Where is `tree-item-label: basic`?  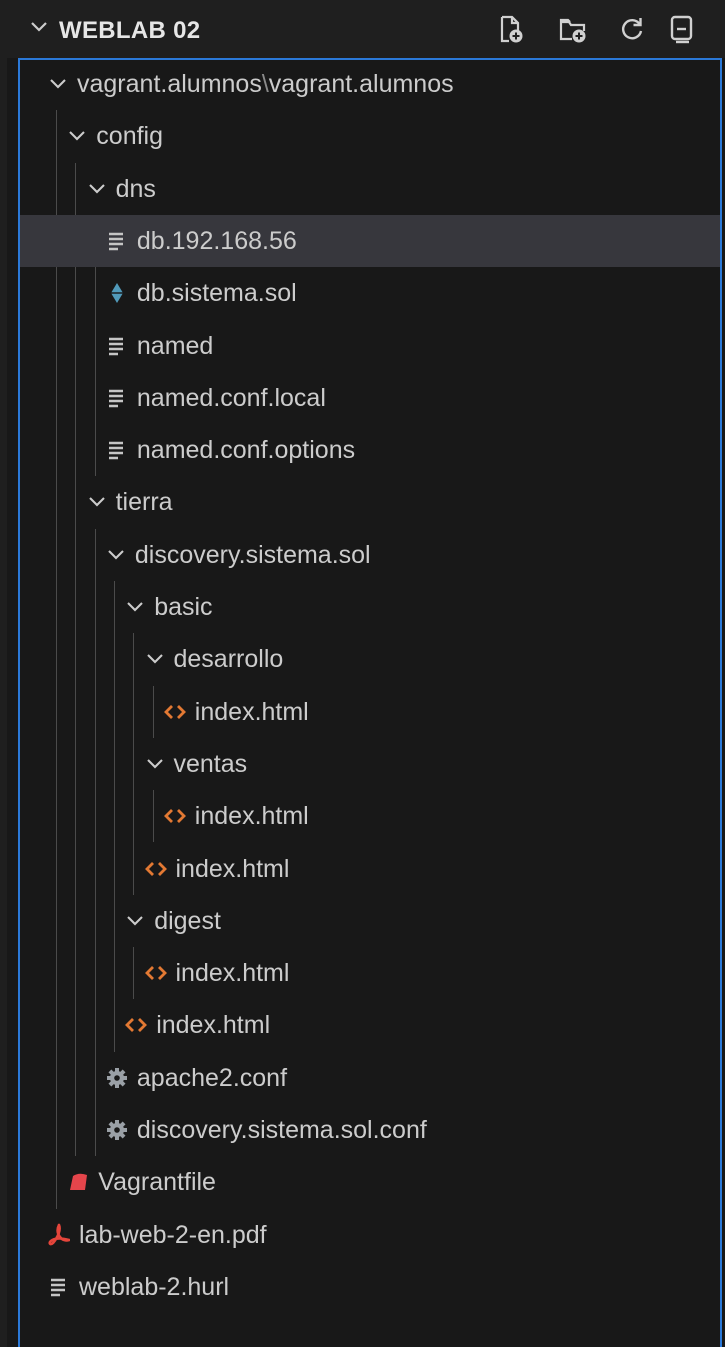 tree-item-label: basic is located at coordinates (183, 607).